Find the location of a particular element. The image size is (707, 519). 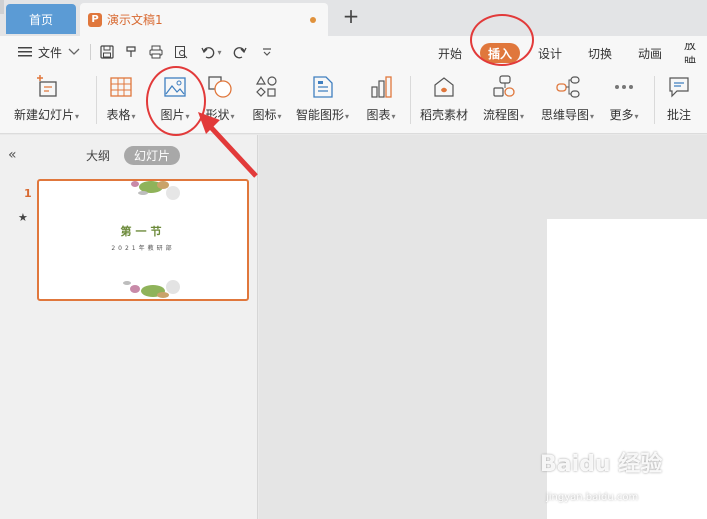

file-menu-button: 文件 is located at coordinates (49, 52).